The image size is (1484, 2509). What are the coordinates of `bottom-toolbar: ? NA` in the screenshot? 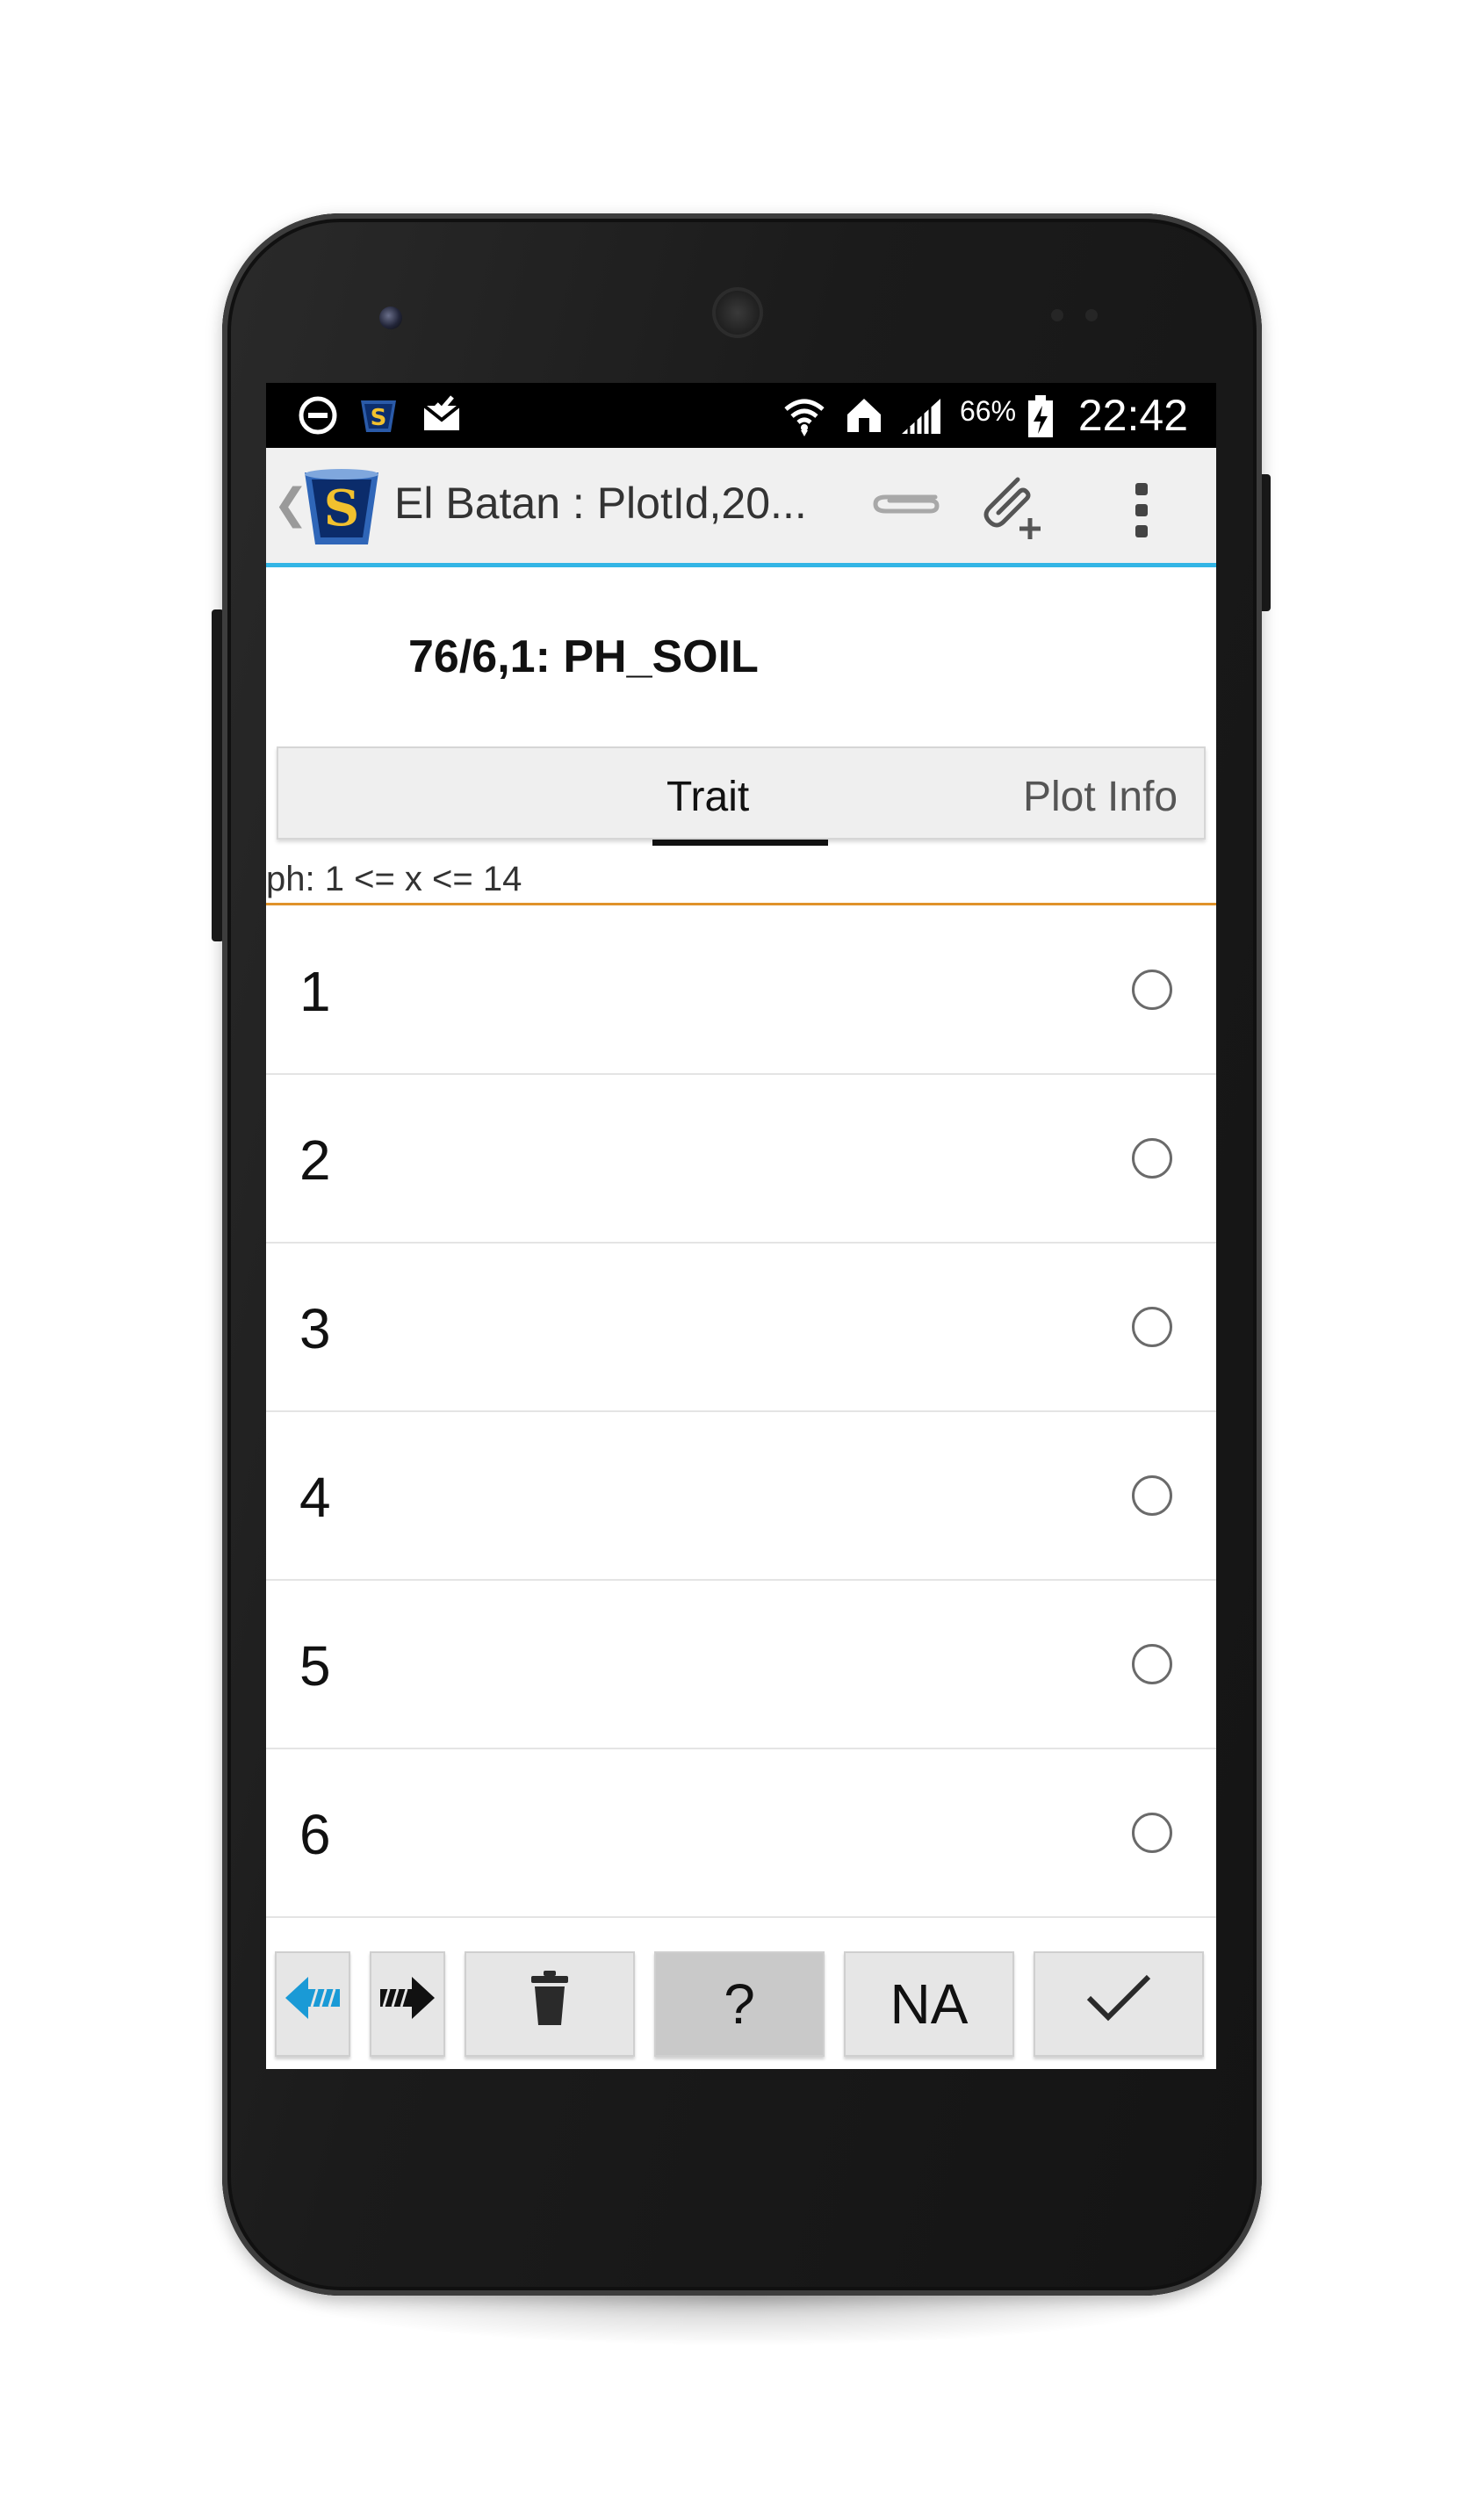 It's located at (741, 2005).